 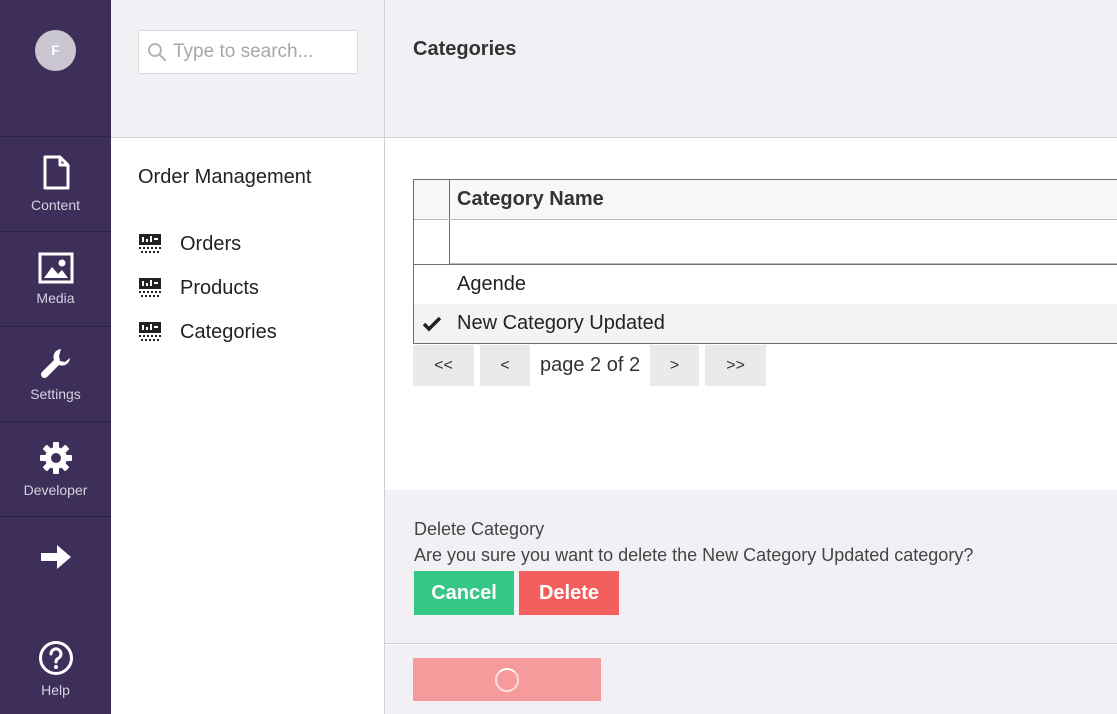 I want to click on help-circle-icon, so click(x=55, y=658).